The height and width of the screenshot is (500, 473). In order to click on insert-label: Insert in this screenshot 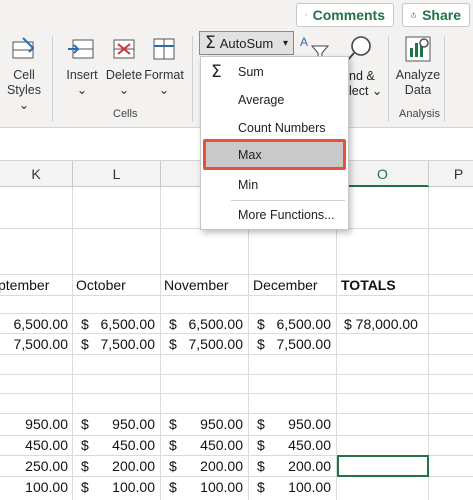, I will do `click(82, 75)`.